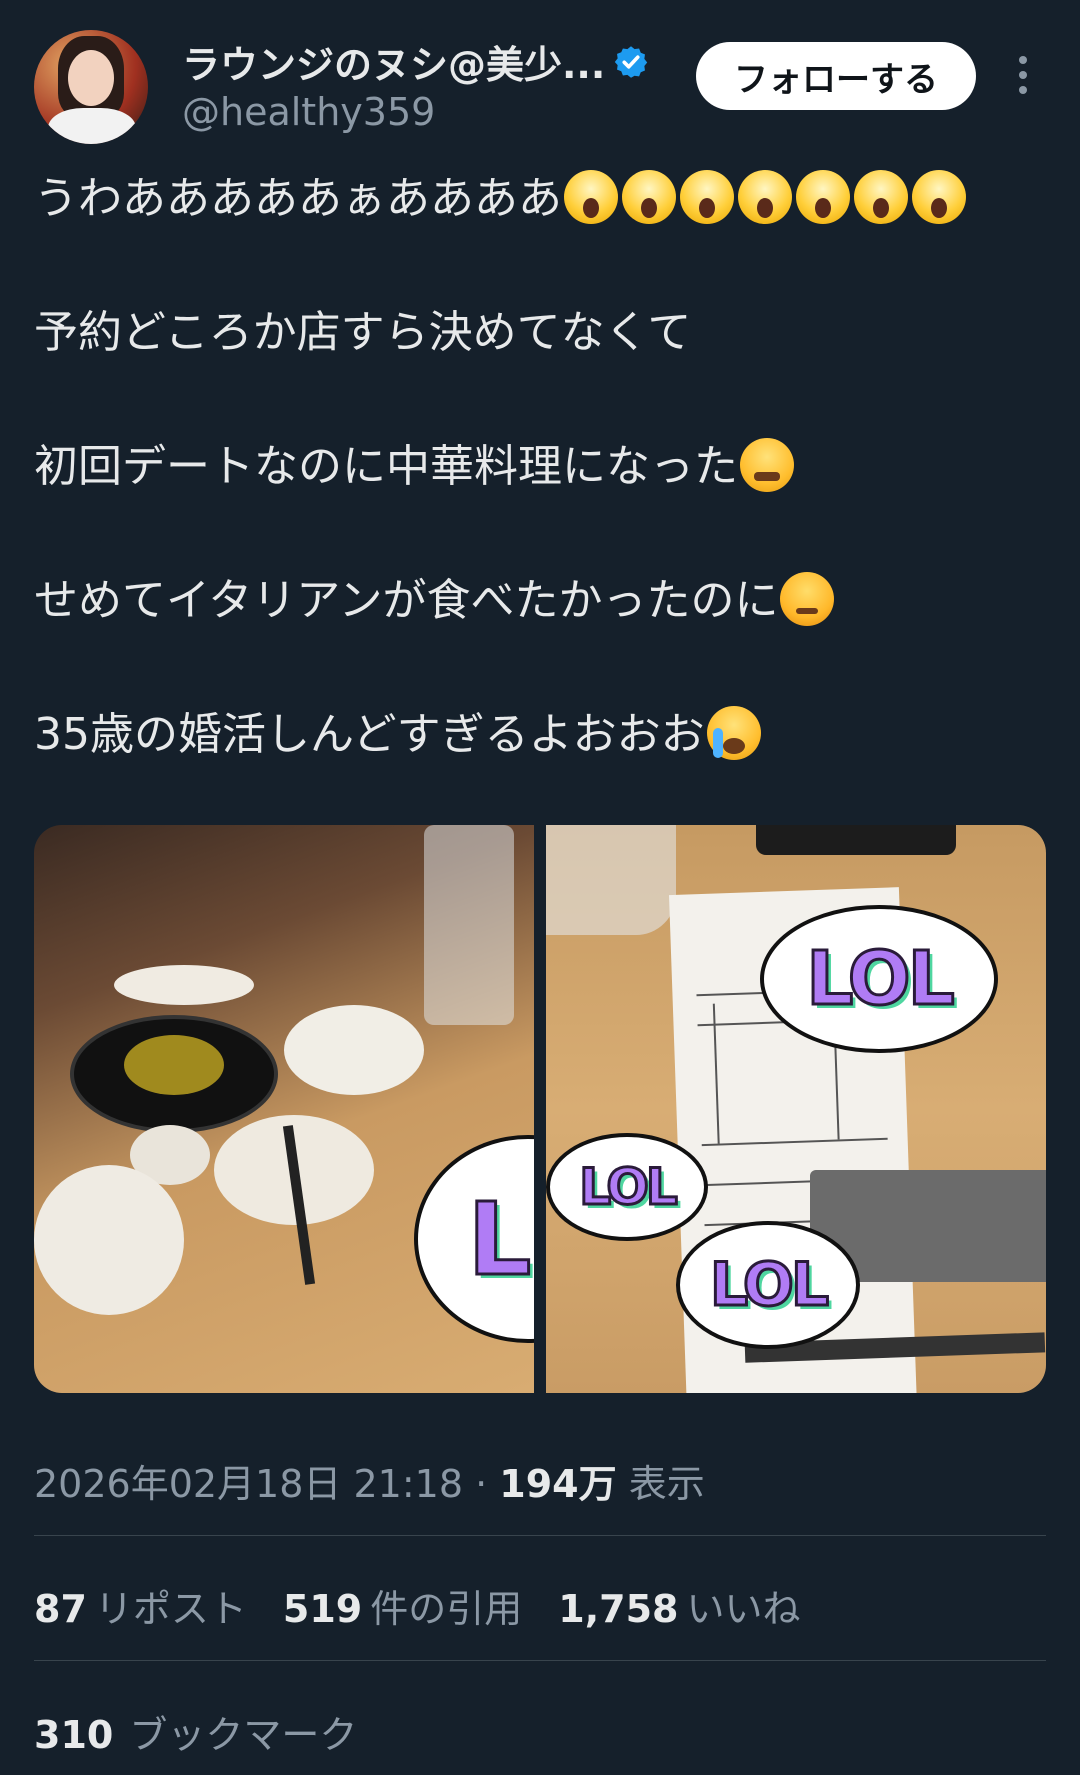  I want to click on tweet-line-5: 35歳の婚活しんどすぎるよおおお, so click(398, 735).